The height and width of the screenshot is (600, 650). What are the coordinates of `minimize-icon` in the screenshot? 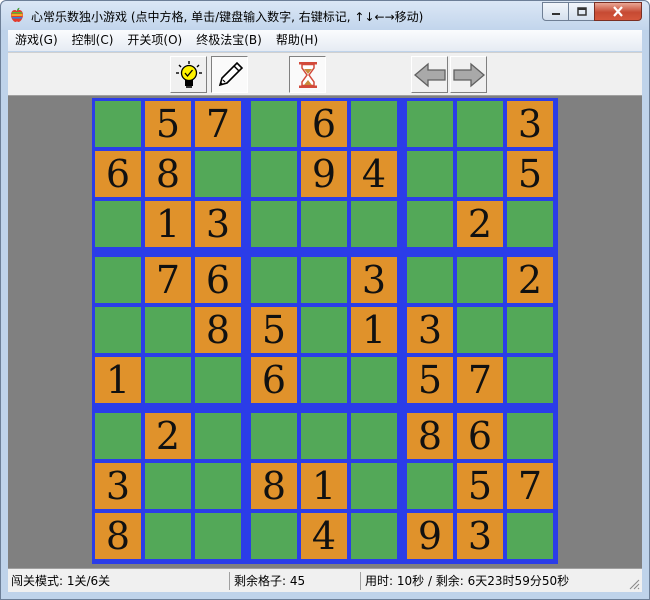 It's located at (555, 13).